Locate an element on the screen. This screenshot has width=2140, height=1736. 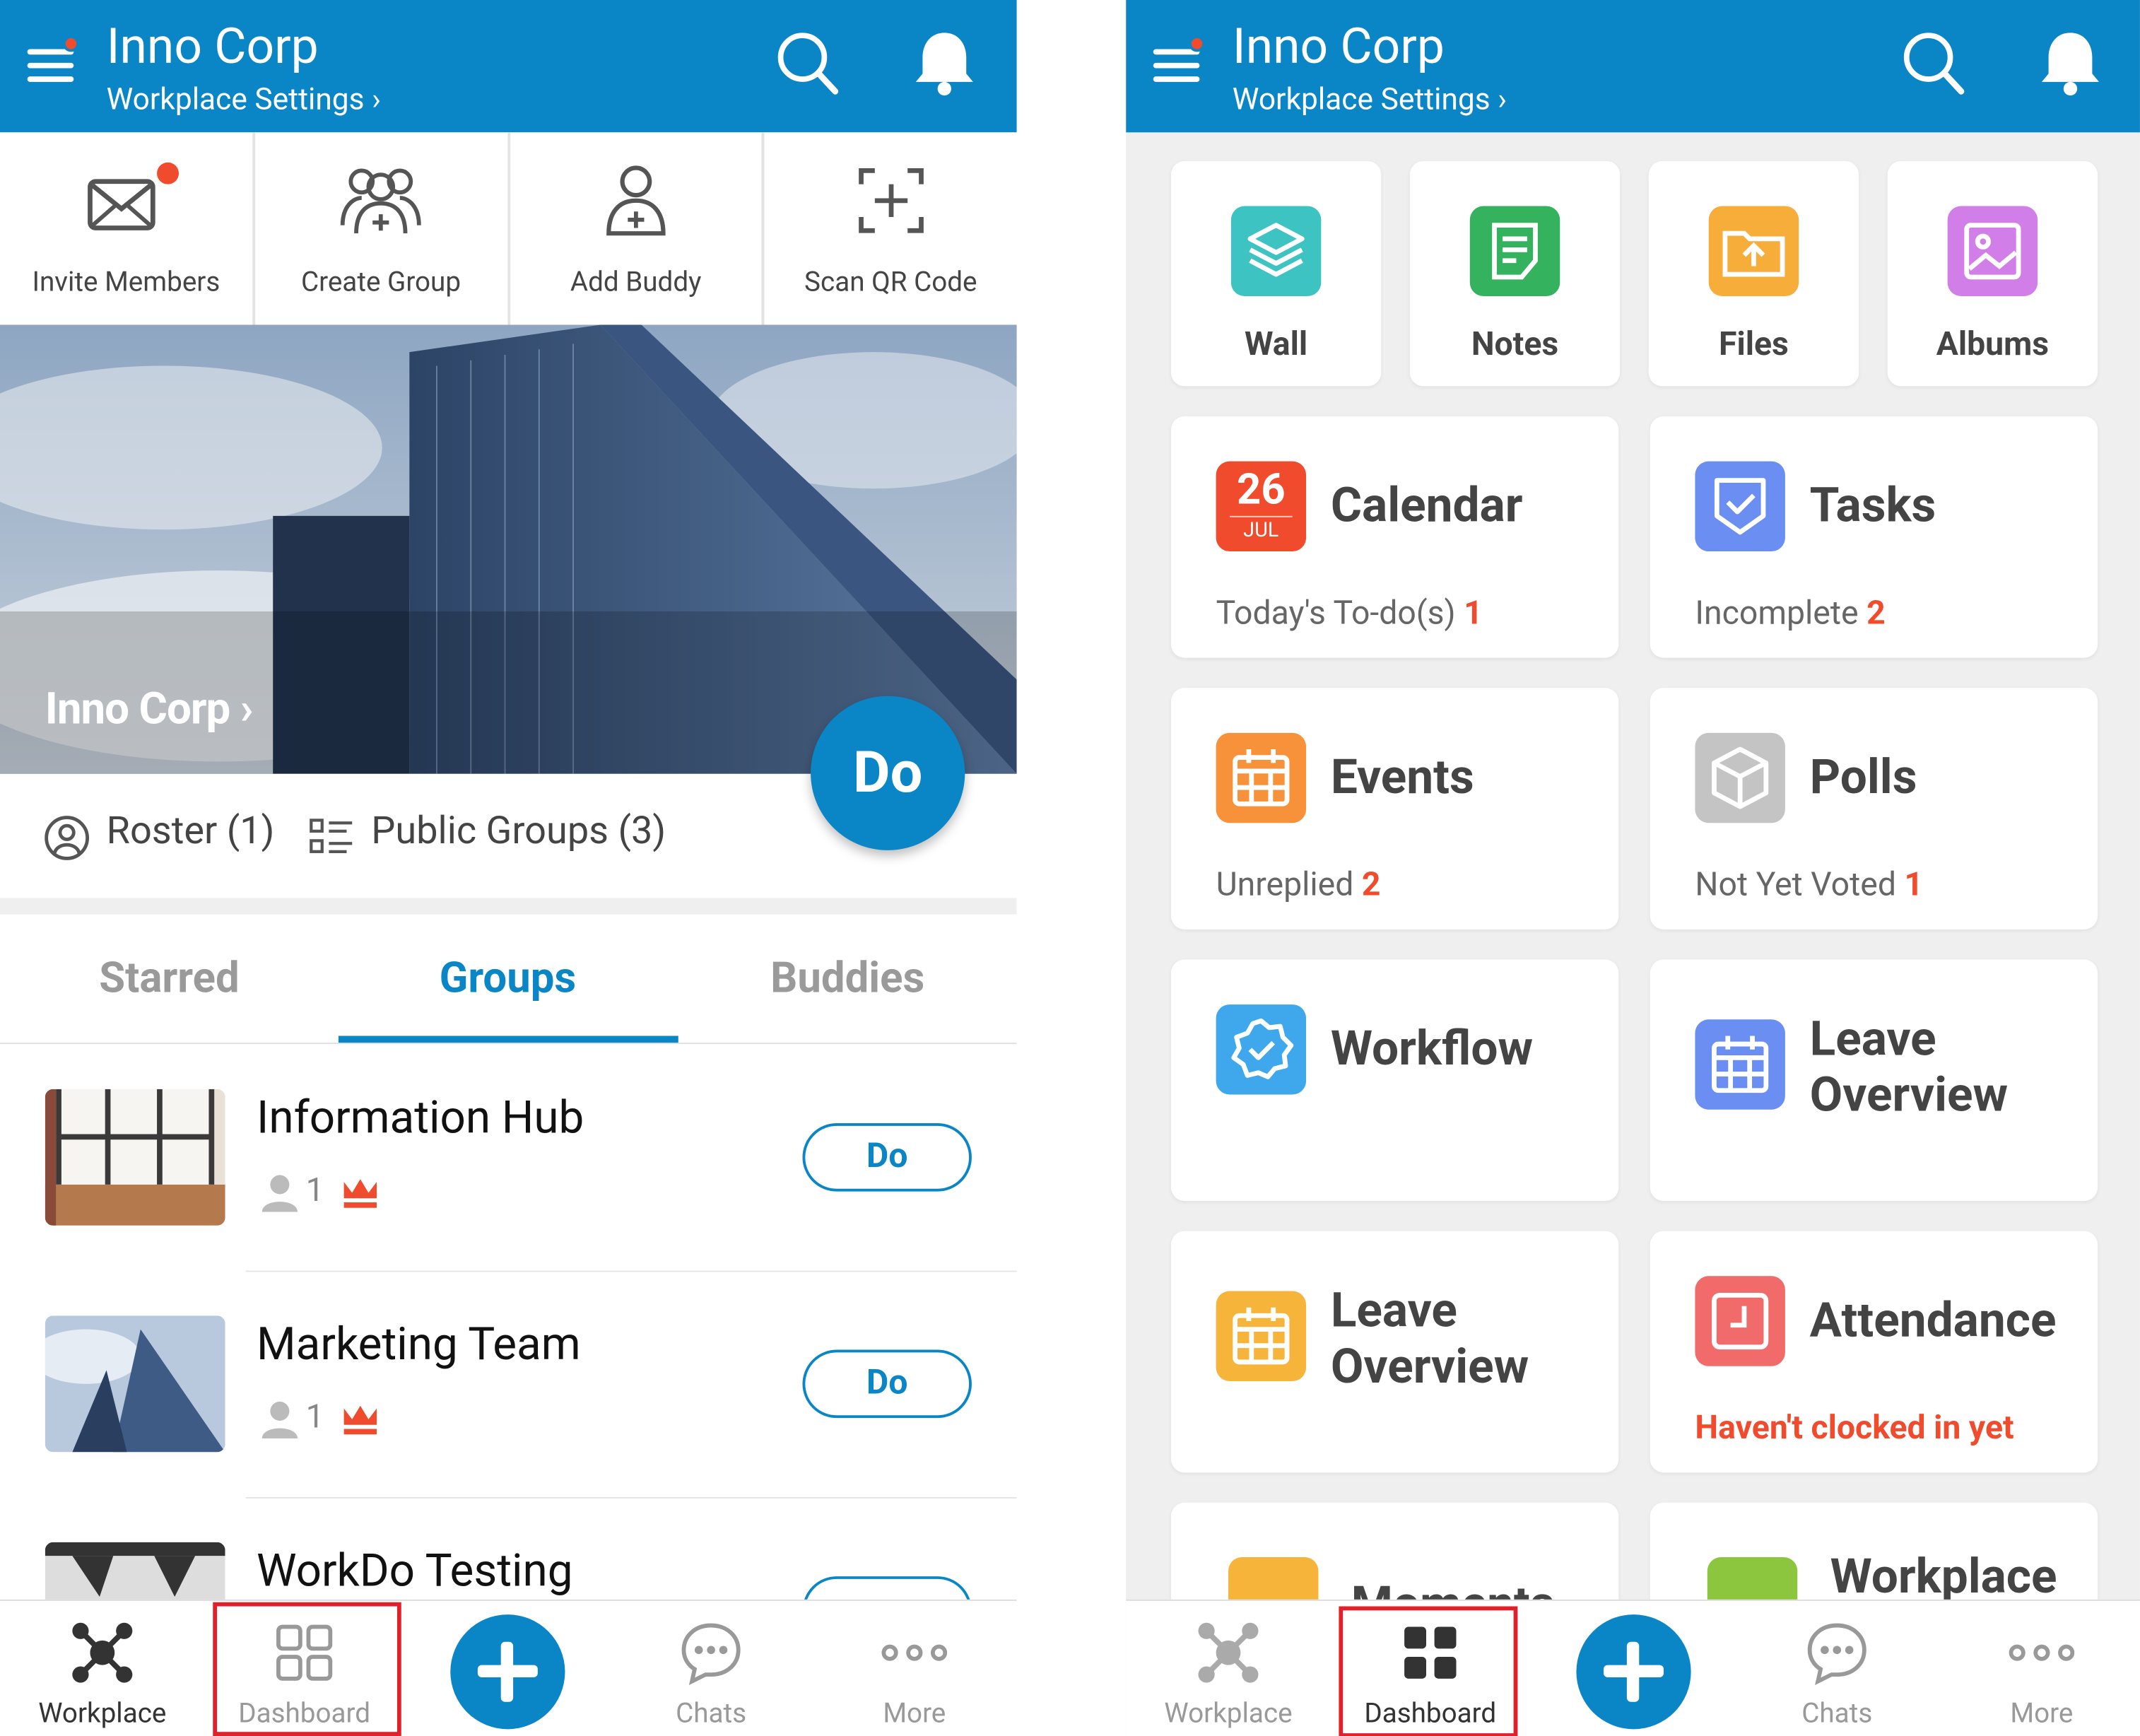
not-voted-count: 1 is located at coordinates (1914, 884).